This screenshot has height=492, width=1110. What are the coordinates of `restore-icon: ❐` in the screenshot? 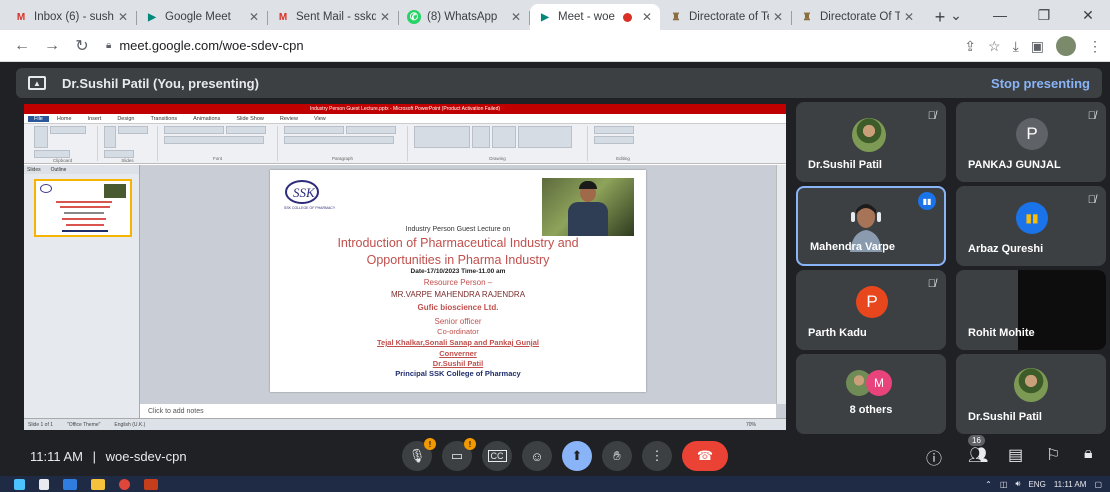 It's located at (1044, 15).